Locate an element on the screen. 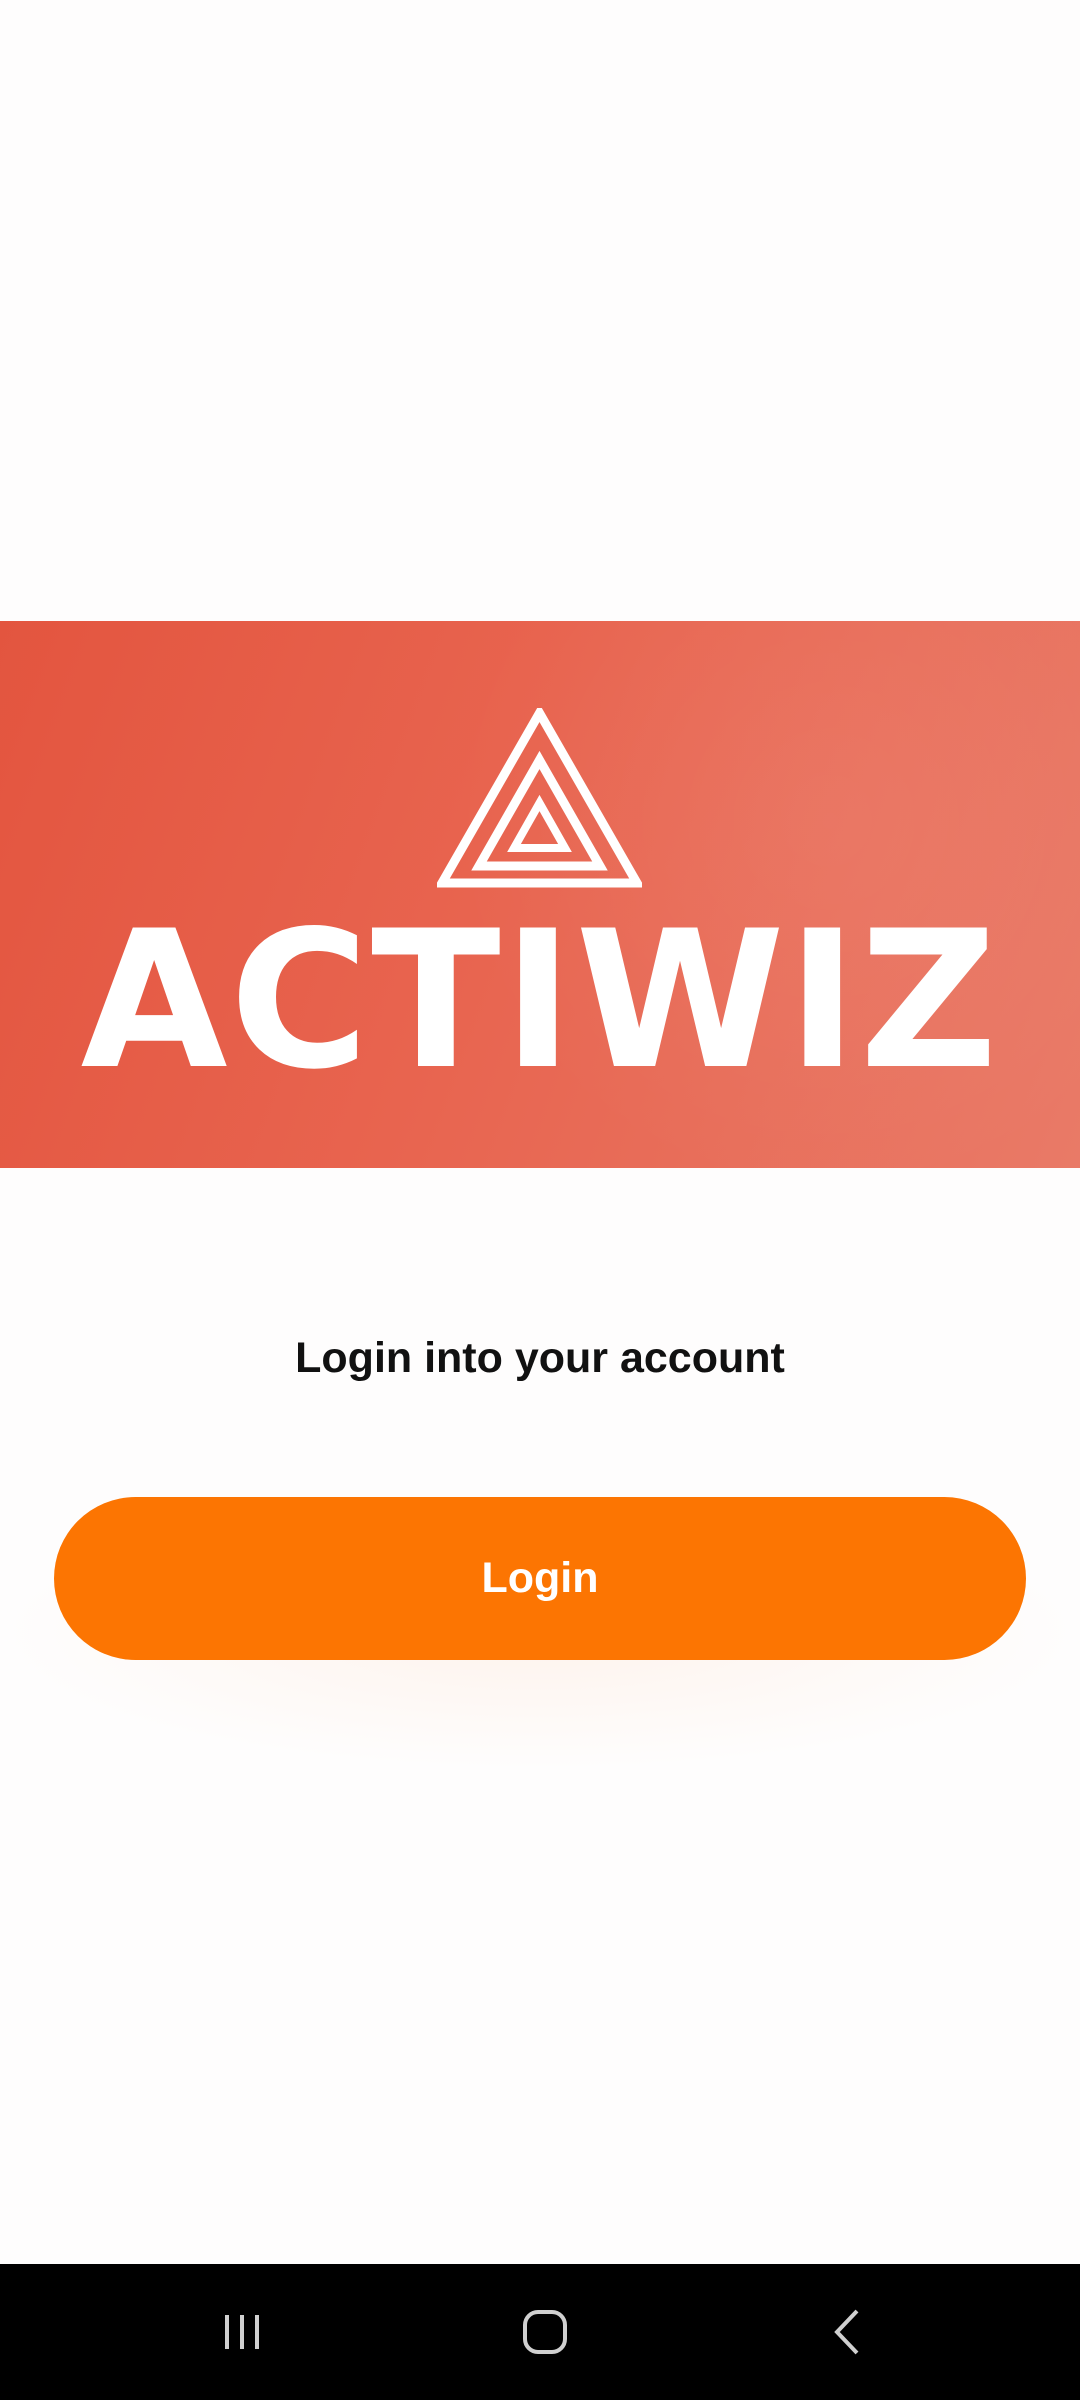 This screenshot has height=2400, width=1080. recent-apps-icon is located at coordinates (242, 2332).